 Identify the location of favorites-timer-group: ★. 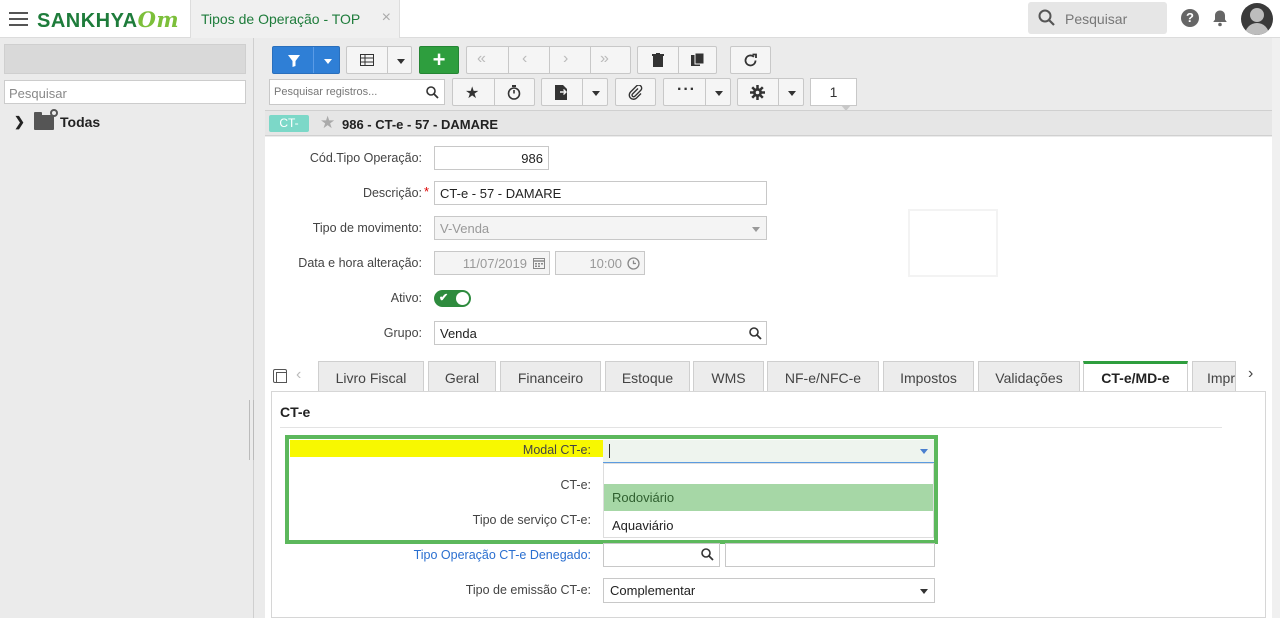
(493, 92).